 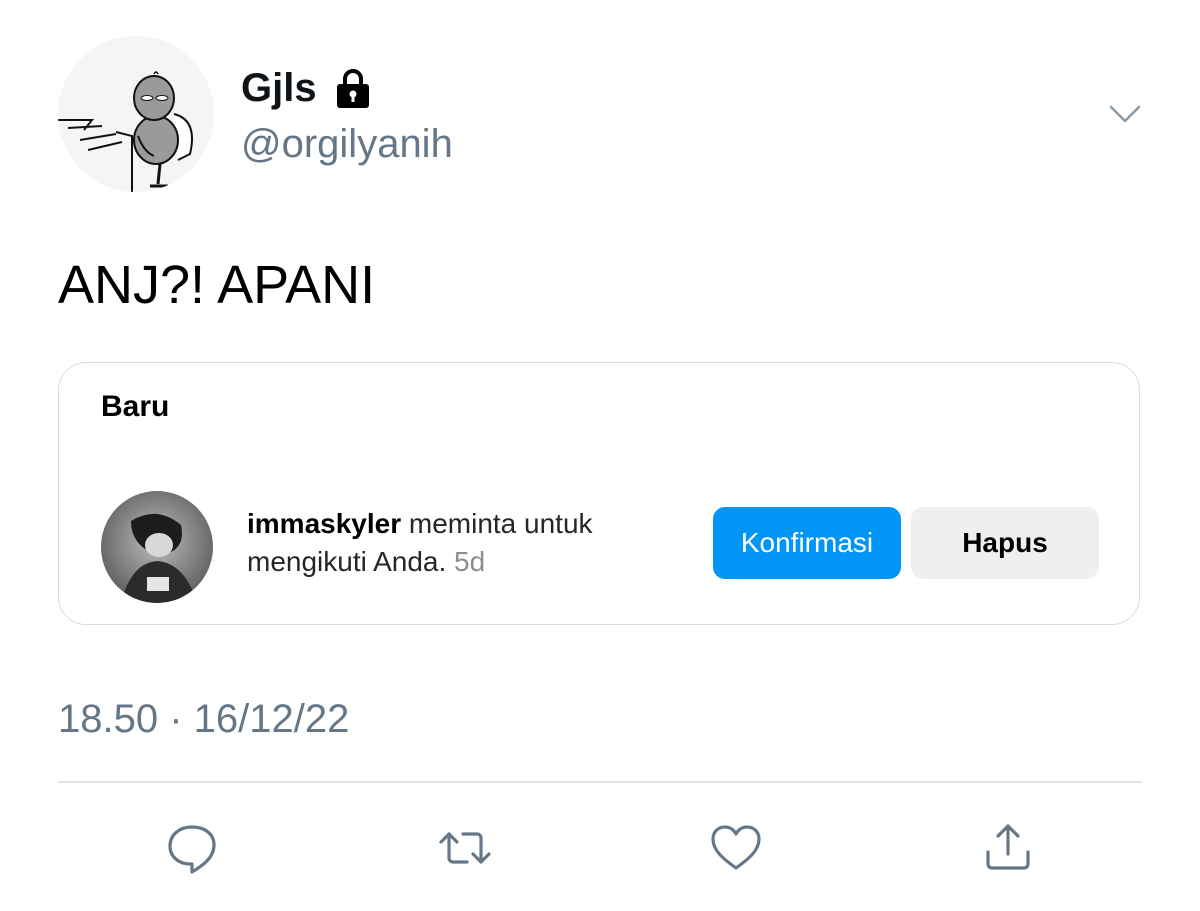 I want to click on requester-avatar, so click(x=157, y=547).